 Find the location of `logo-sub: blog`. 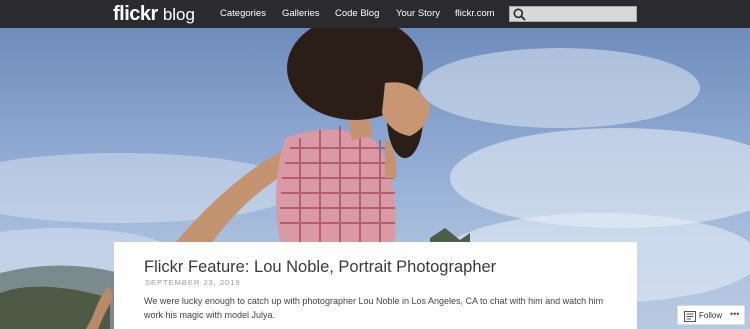

logo-sub: blog is located at coordinates (178, 14).